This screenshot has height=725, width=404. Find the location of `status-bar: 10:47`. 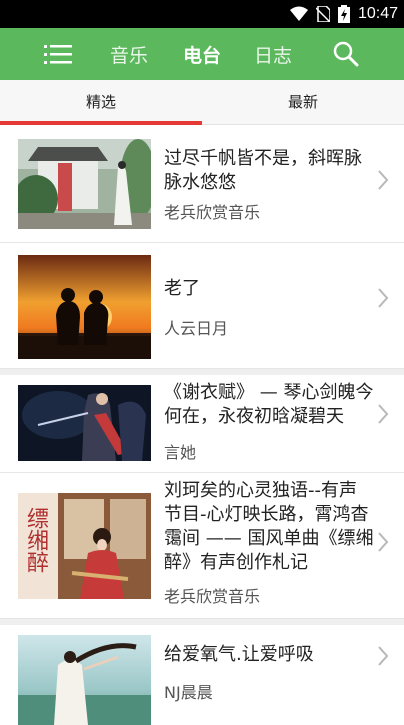

status-bar: 10:47 is located at coordinates (202, 14).